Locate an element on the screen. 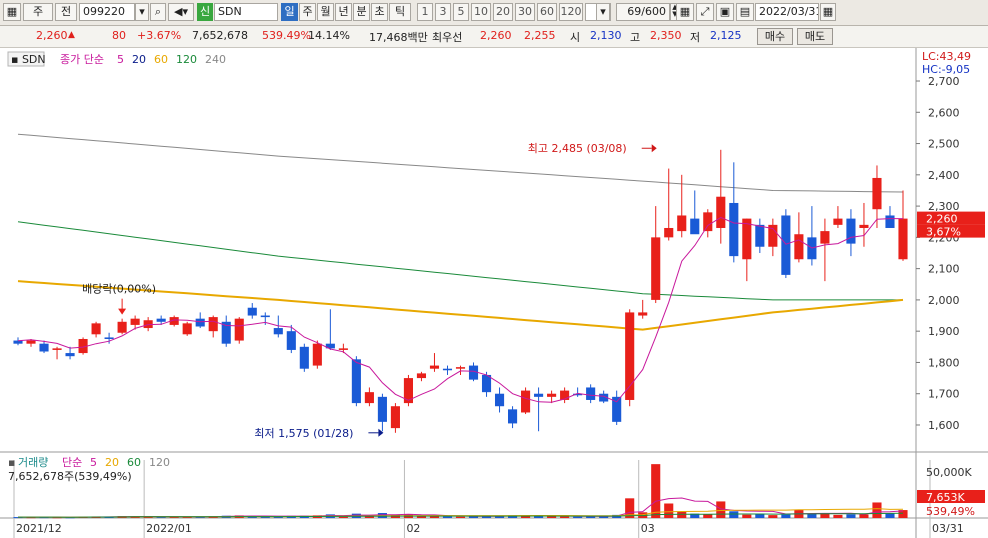 The image size is (988, 538). interval-5: 5 is located at coordinates (461, 12).